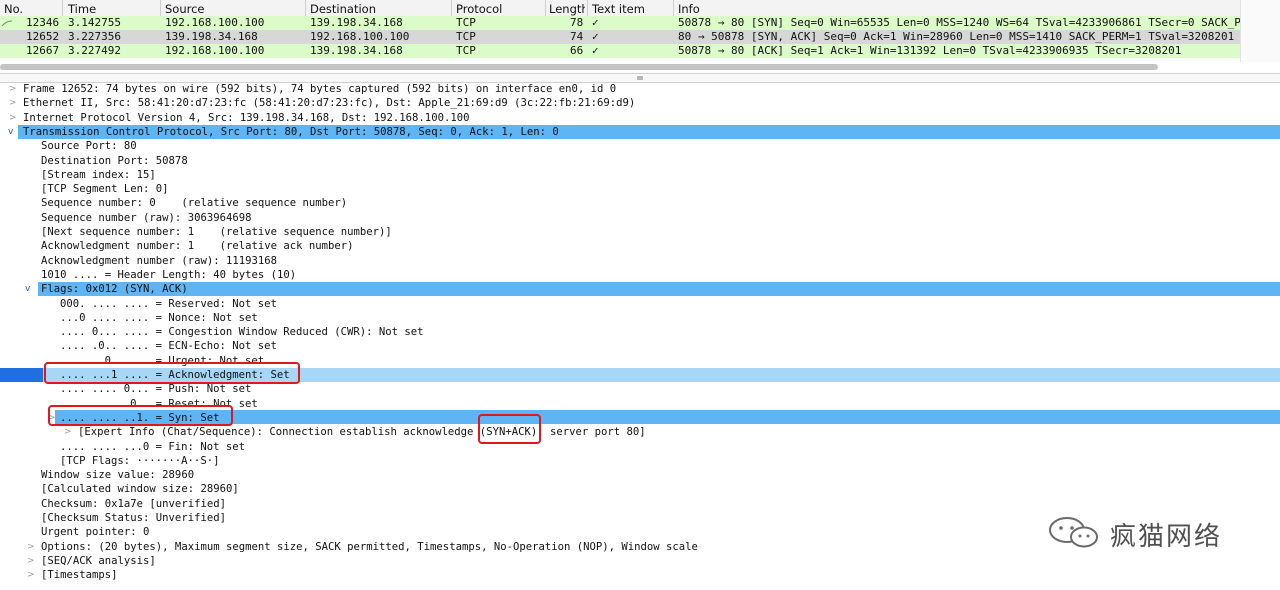 The height and width of the screenshot is (590, 1280). Describe the element at coordinates (640, 346) in the screenshot. I see `flag-ecn-echo: .... .0.. .... = ECN-Echo: Not set` at that location.